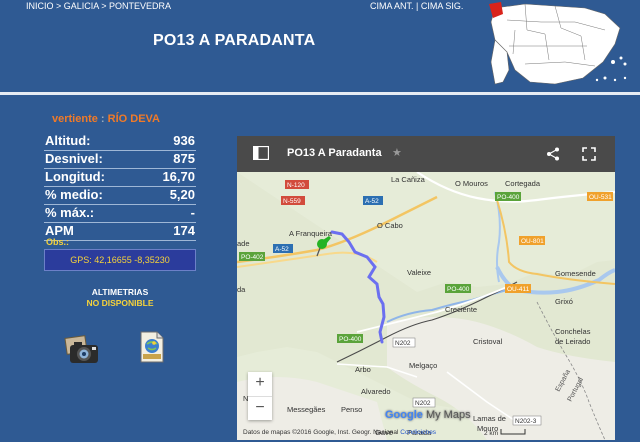  I want to click on breadcrumb-text: INICIO > GALICIA > PONTEVEDRA, so click(98, 6).